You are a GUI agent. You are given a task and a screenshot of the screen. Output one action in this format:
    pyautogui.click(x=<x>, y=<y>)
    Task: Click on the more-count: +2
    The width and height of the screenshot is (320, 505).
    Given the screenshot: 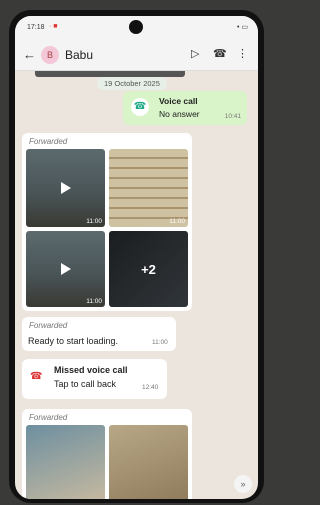 What is the action you would take?
    pyautogui.click(x=148, y=269)
    